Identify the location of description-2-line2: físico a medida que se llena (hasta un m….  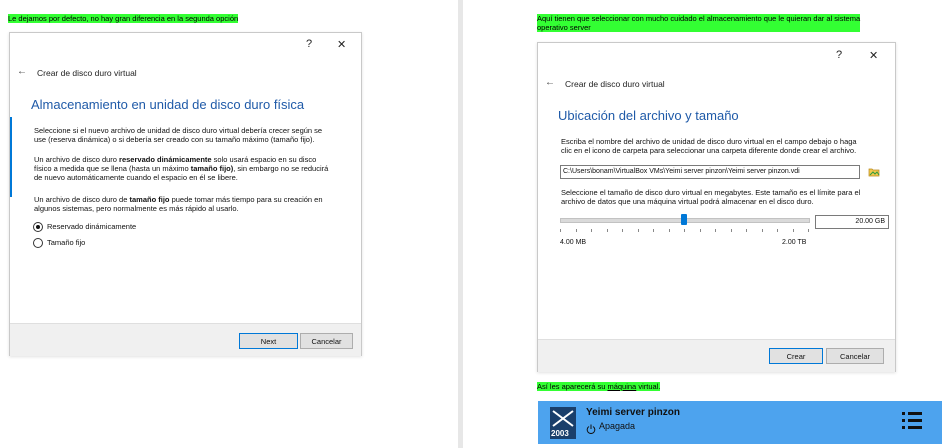
(181, 168).